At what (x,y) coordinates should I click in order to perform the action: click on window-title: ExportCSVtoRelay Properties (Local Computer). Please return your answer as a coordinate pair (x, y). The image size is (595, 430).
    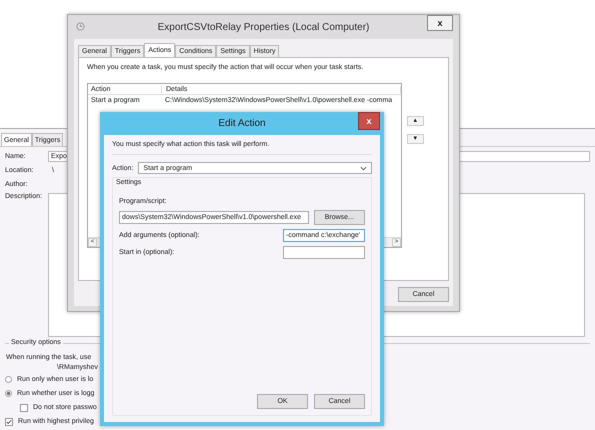
    Looking at the image, I should click on (264, 27).